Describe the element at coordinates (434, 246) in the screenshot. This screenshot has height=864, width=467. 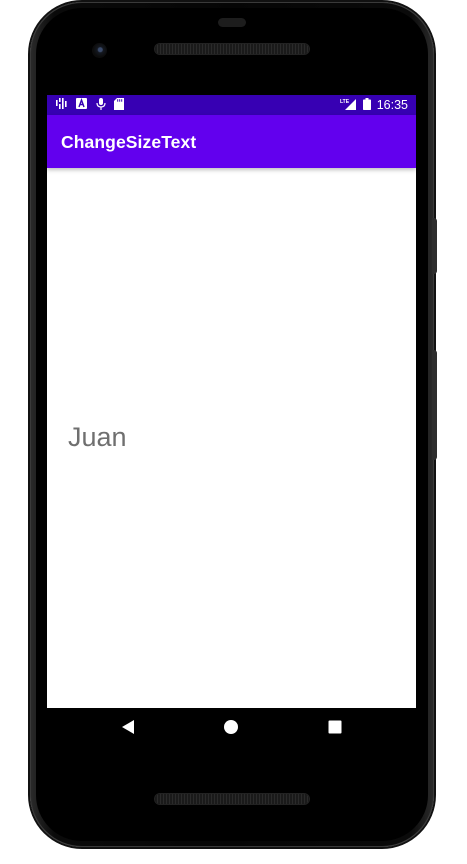
I see `volume-button` at that location.